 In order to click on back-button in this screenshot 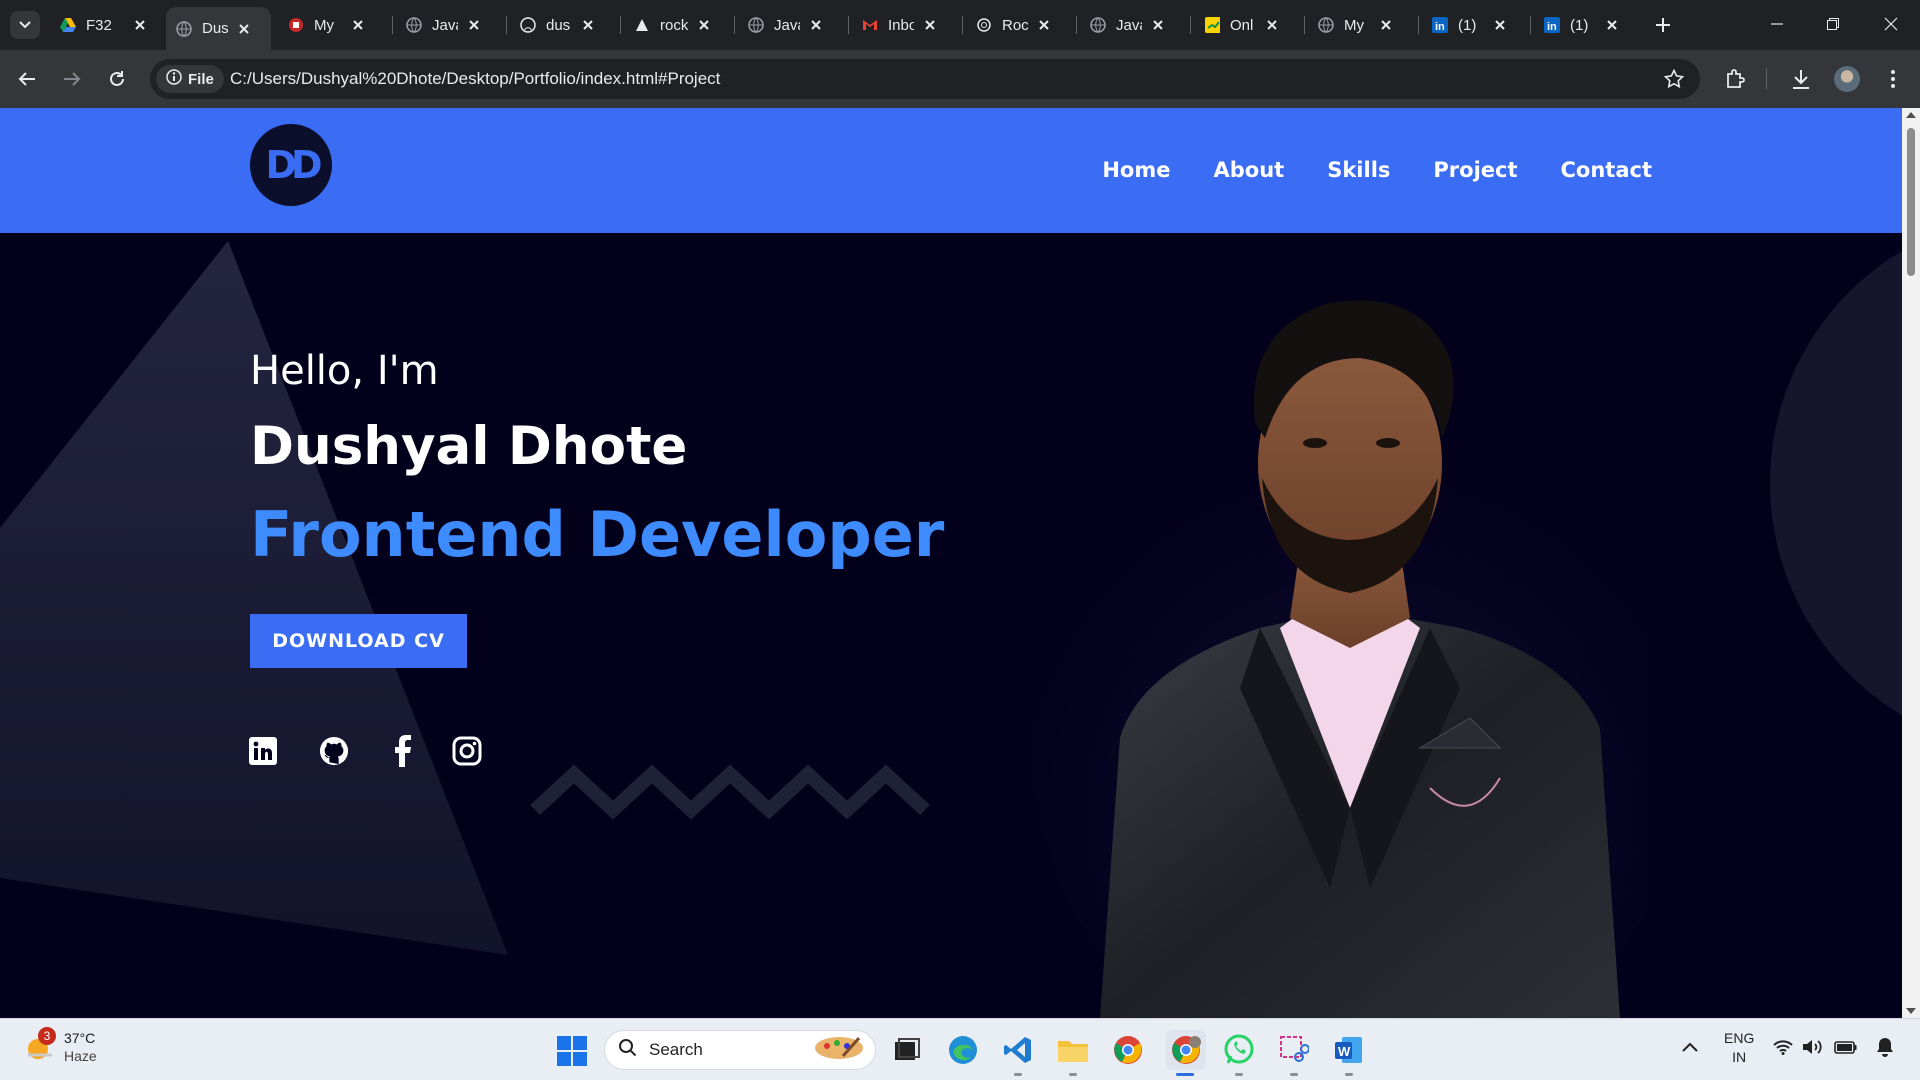, I will do `click(27, 79)`.